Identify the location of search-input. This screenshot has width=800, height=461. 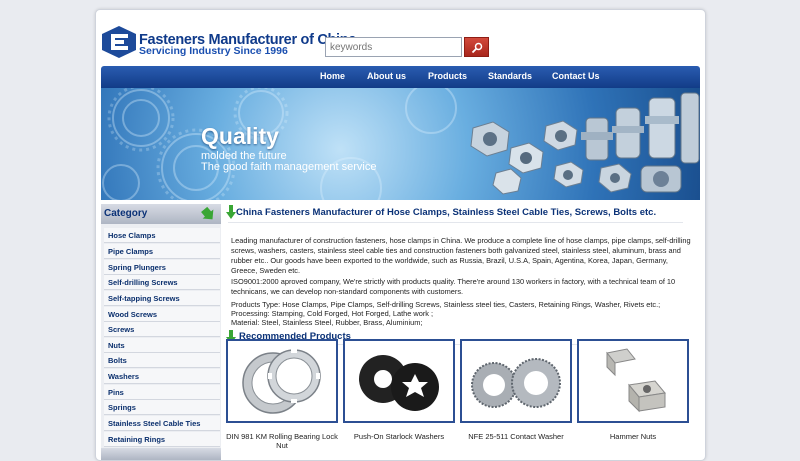
(393, 47).